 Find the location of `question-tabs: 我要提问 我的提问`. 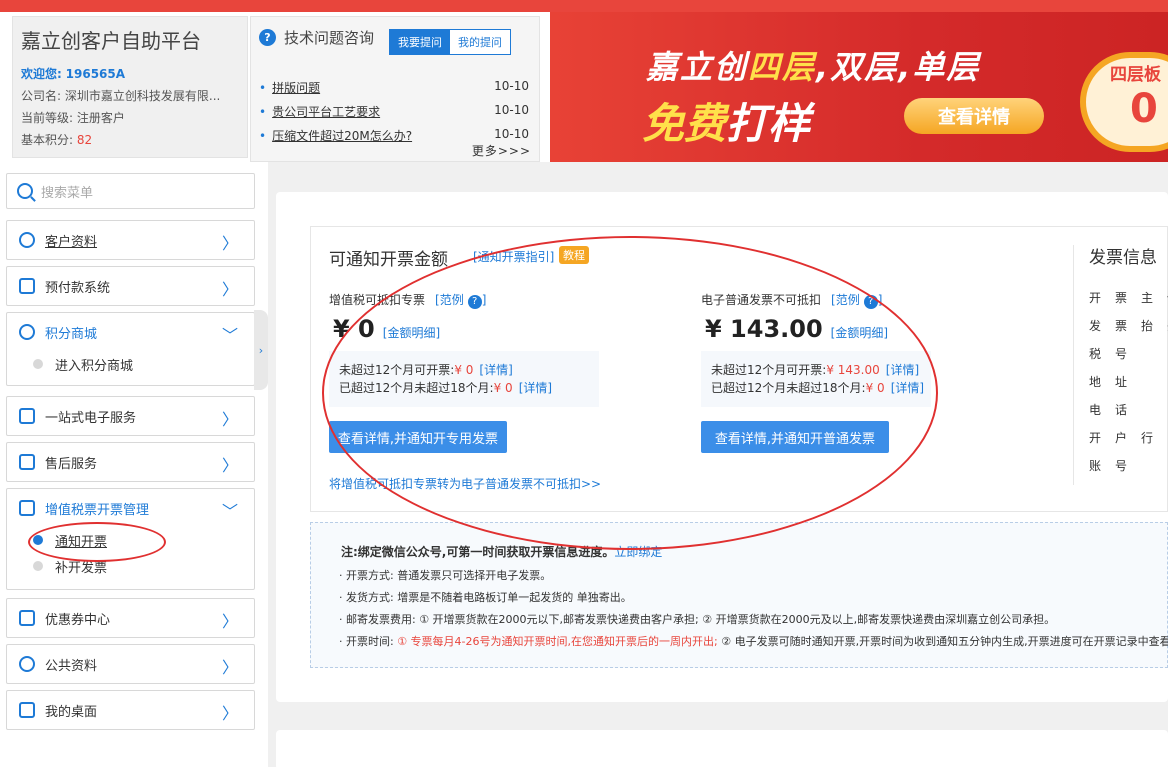

question-tabs: 我要提问 我的提问 is located at coordinates (450, 42).